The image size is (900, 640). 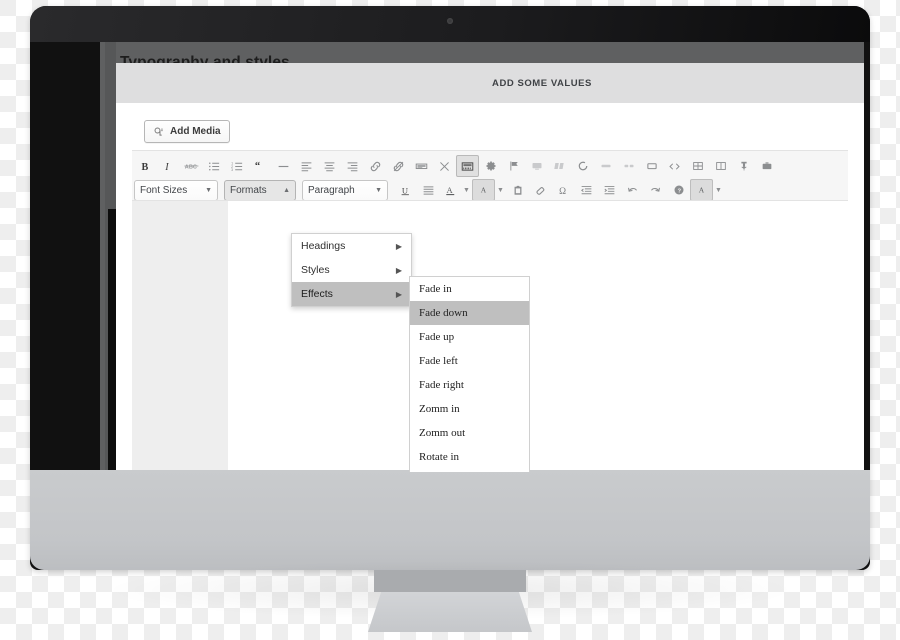 I want to click on columns-icon, so click(x=559, y=166).